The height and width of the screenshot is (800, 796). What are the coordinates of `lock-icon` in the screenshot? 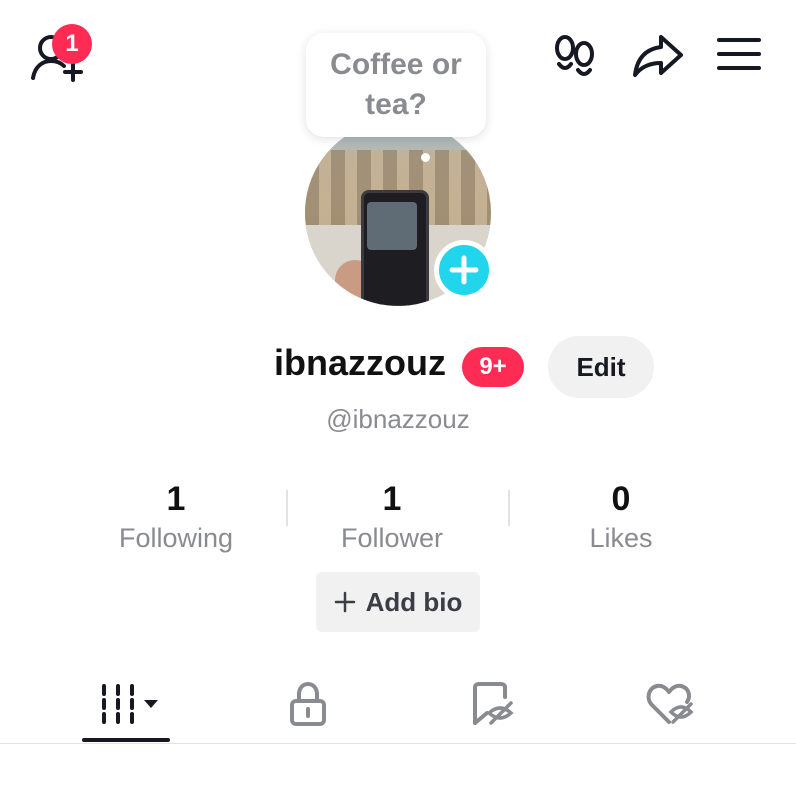 It's located at (308, 703).